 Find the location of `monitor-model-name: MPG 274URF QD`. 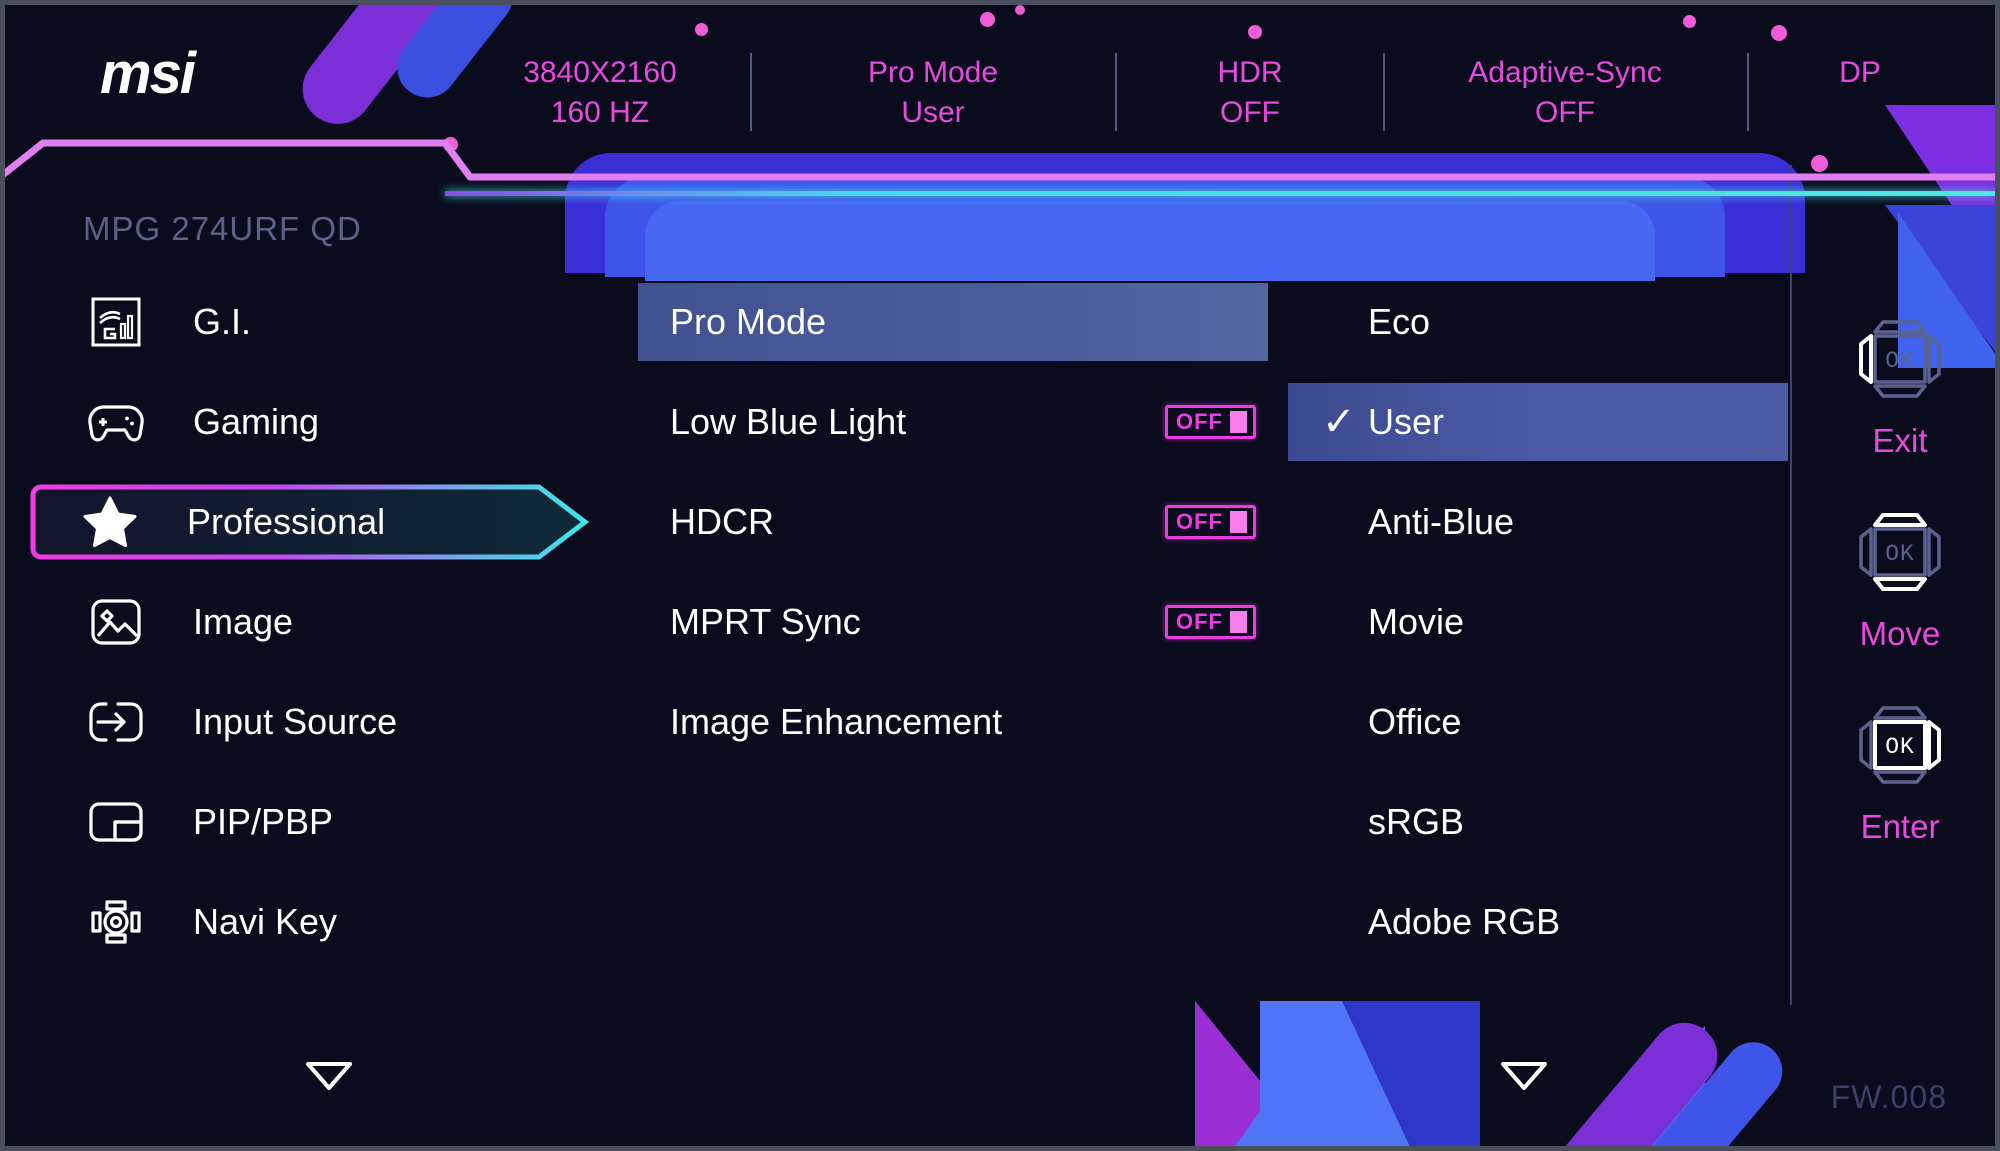

monitor-model-name: MPG 274URF QD is located at coordinates (222, 228).